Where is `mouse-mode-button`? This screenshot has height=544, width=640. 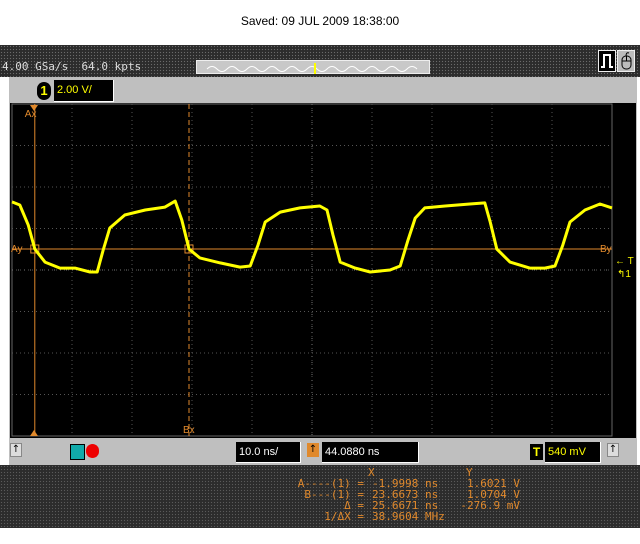 mouse-mode-button is located at coordinates (626, 61).